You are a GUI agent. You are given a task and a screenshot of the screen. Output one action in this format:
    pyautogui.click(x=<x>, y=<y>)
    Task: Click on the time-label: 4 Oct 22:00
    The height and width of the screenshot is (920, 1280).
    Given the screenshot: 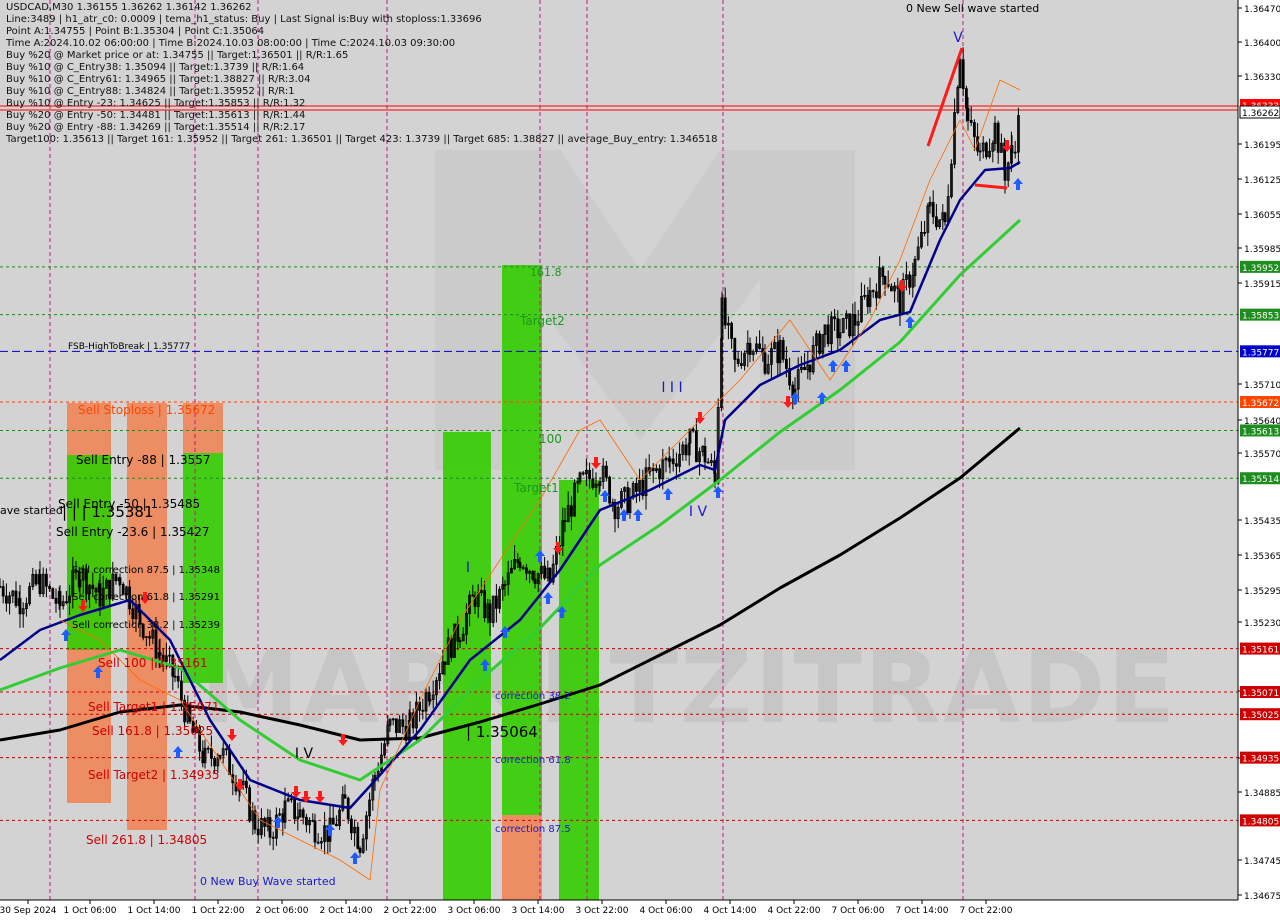 What is the action you would take?
    pyautogui.click(x=794, y=911)
    